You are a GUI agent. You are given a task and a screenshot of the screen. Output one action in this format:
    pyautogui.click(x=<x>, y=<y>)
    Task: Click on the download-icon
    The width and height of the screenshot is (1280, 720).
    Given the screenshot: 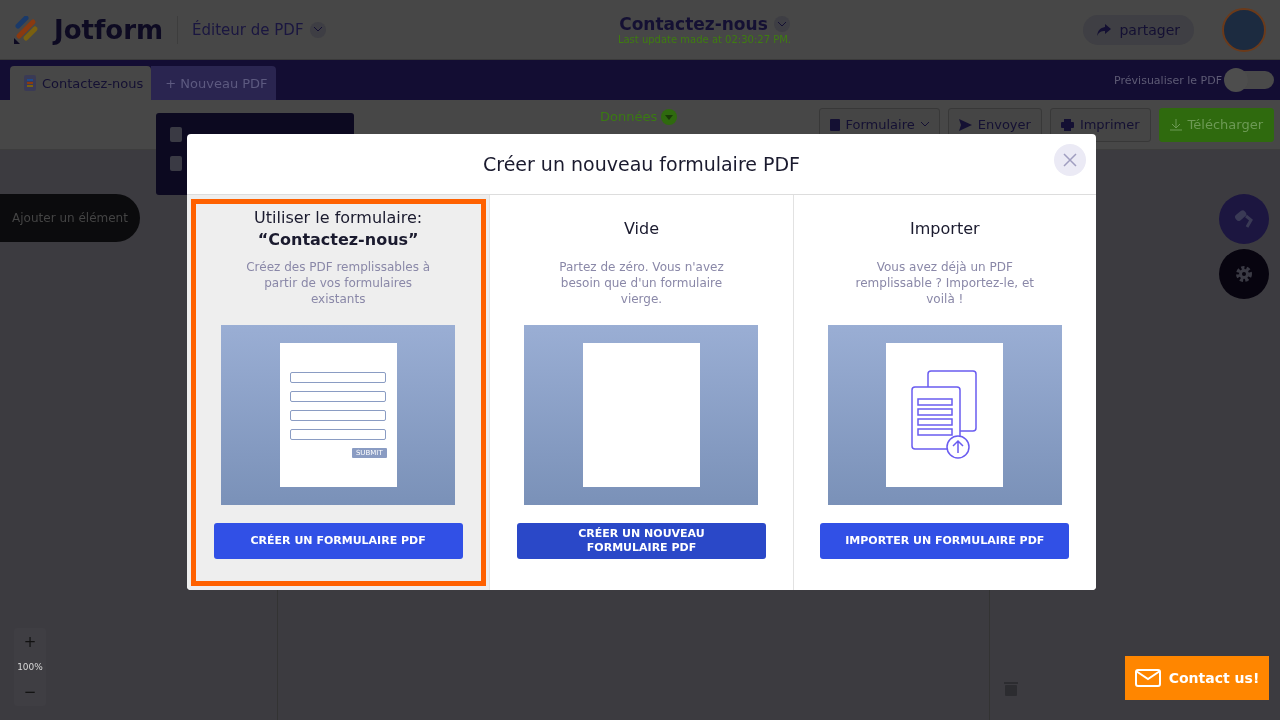 What is the action you would take?
    pyautogui.click(x=1175, y=124)
    